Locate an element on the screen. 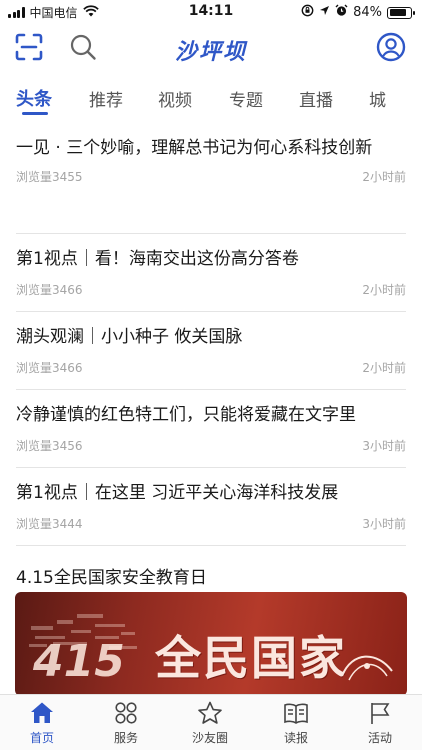 This screenshot has width=422, height=750. tabbar-label: 活动 is located at coordinates (379, 738).